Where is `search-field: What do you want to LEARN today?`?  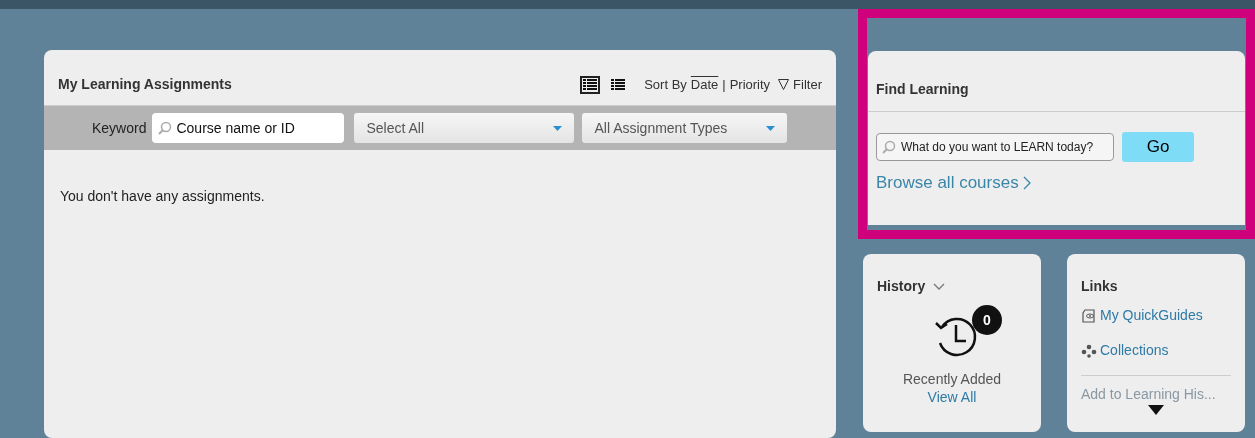
search-field: What do you want to LEARN today? is located at coordinates (995, 147).